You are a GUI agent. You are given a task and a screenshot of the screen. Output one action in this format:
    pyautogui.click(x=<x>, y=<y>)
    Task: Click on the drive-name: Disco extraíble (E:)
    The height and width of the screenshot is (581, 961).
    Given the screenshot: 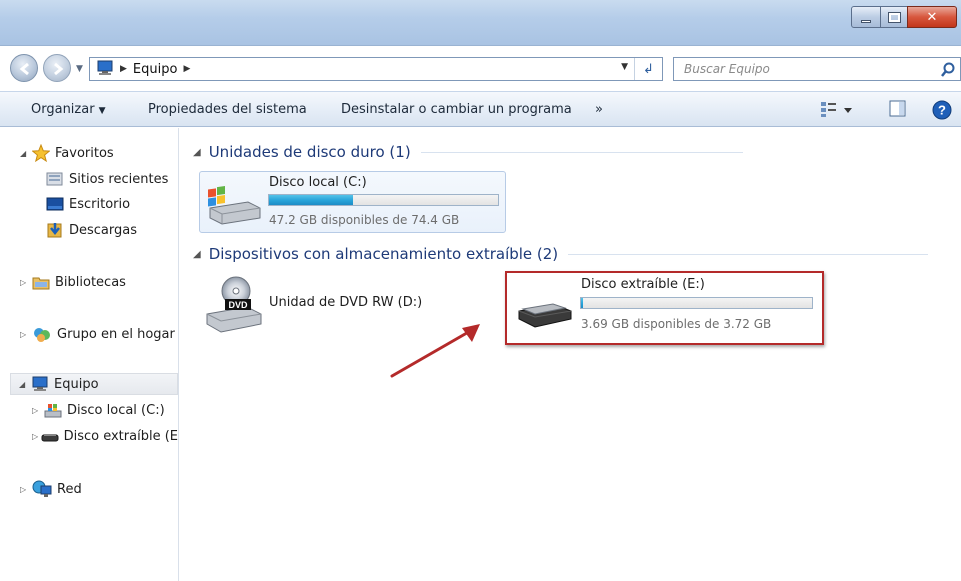 What is the action you would take?
    pyautogui.click(x=643, y=284)
    